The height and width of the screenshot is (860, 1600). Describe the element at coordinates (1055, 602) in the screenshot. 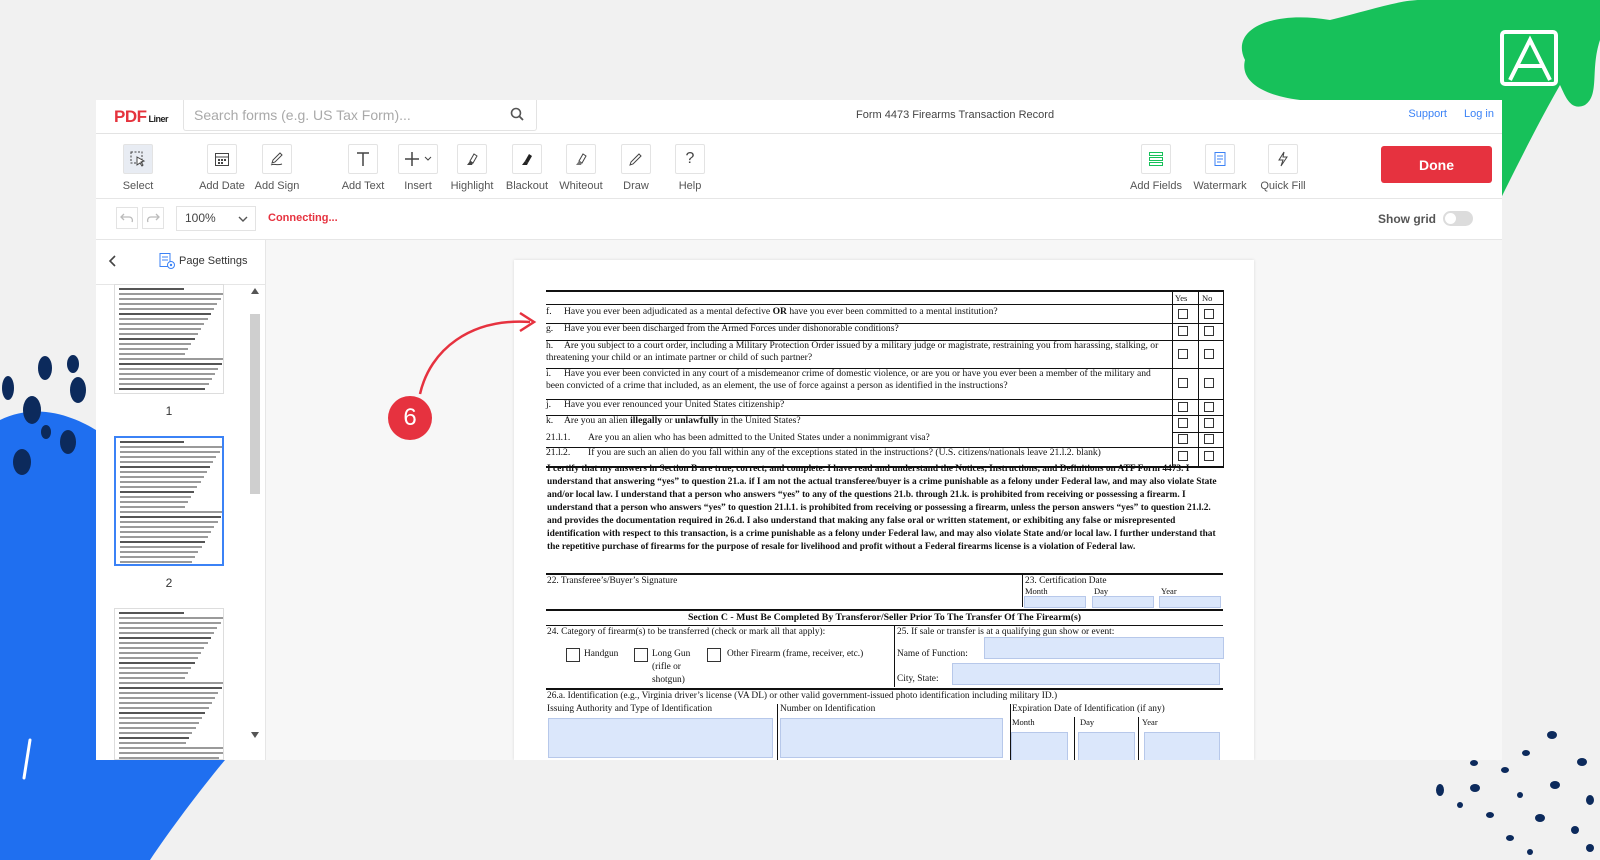

I see `cert-month-field` at that location.